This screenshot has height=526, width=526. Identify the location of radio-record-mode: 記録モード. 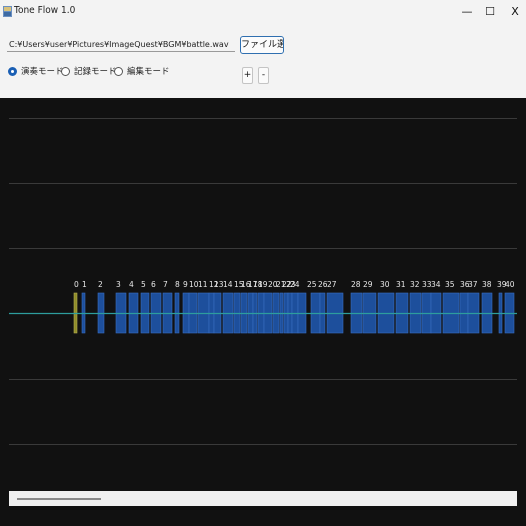
(89, 71).